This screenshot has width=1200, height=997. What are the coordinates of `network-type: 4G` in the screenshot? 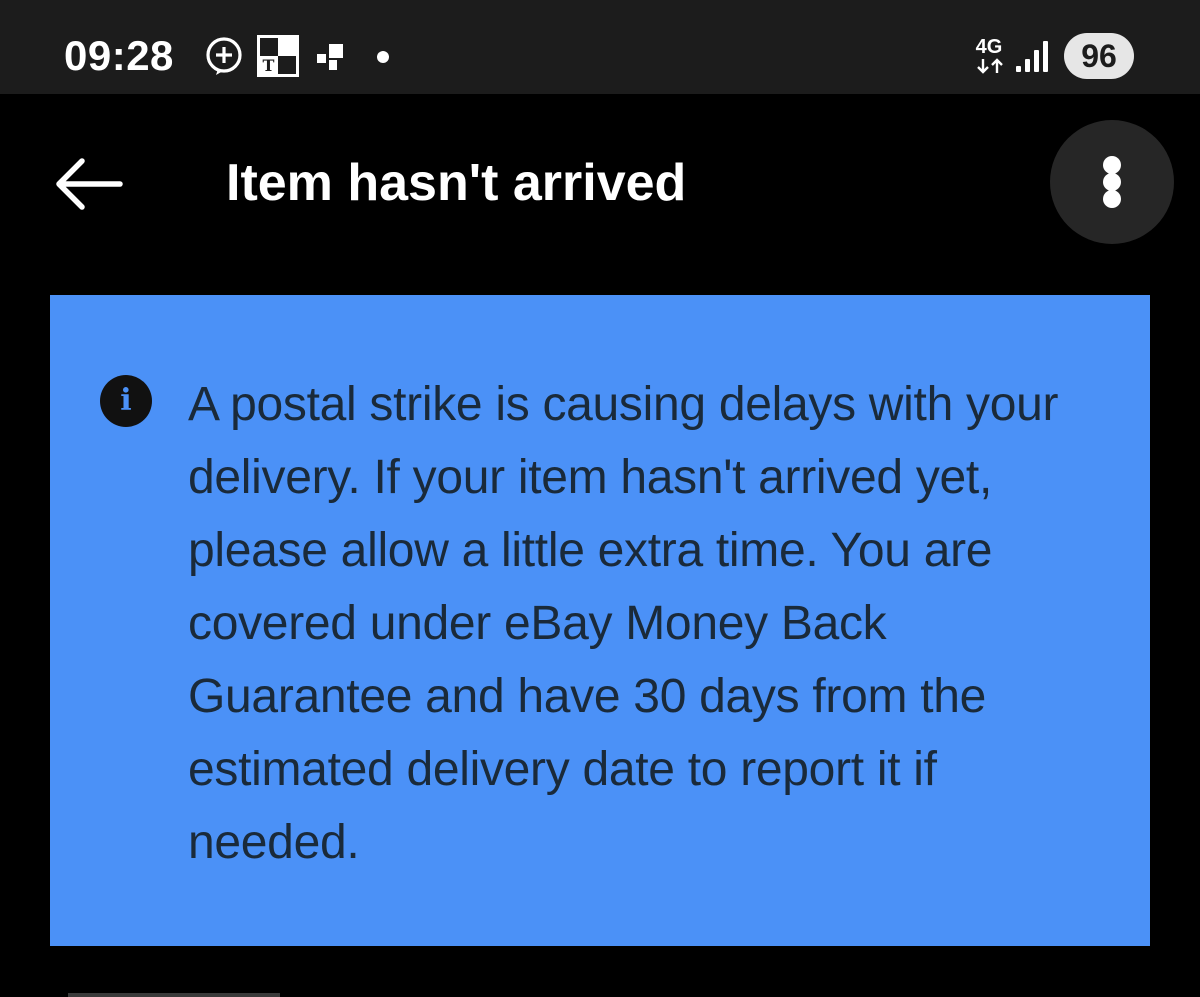 It's located at (989, 47).